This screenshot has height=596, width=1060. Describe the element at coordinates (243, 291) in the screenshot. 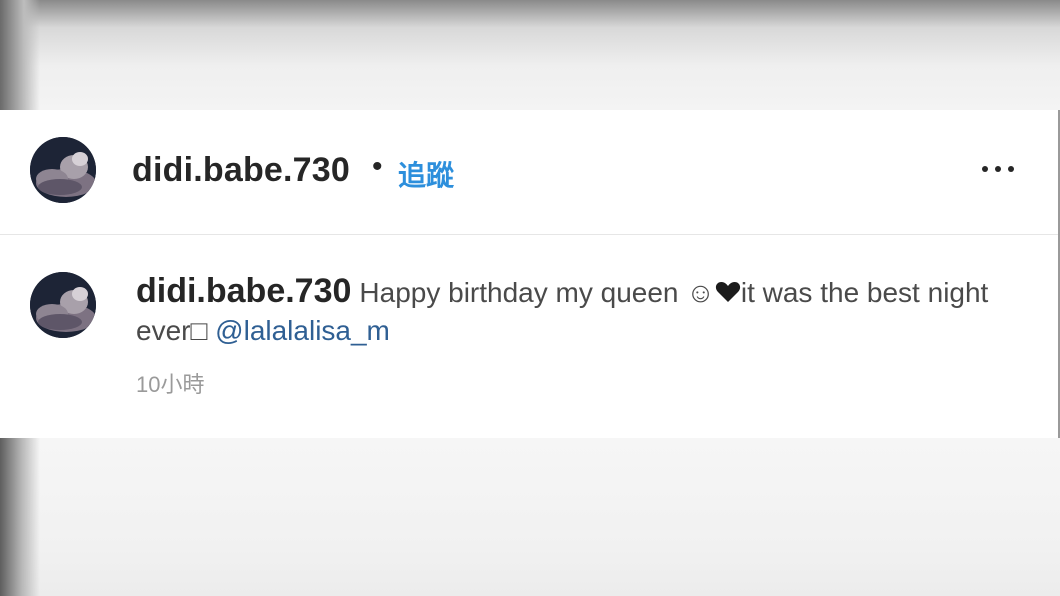

I see `comment-username: didi.babe.730` at that location.